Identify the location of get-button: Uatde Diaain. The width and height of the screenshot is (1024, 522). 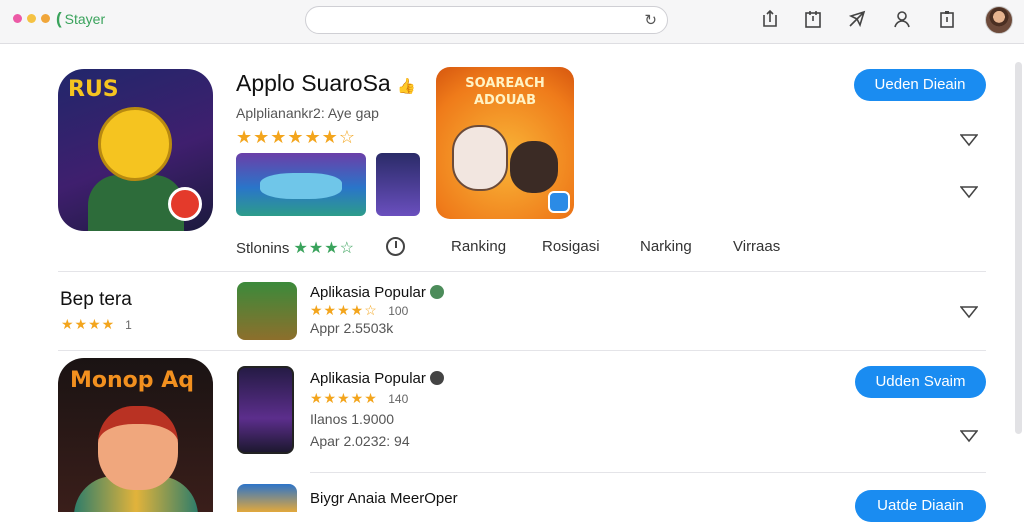
(920, 506).